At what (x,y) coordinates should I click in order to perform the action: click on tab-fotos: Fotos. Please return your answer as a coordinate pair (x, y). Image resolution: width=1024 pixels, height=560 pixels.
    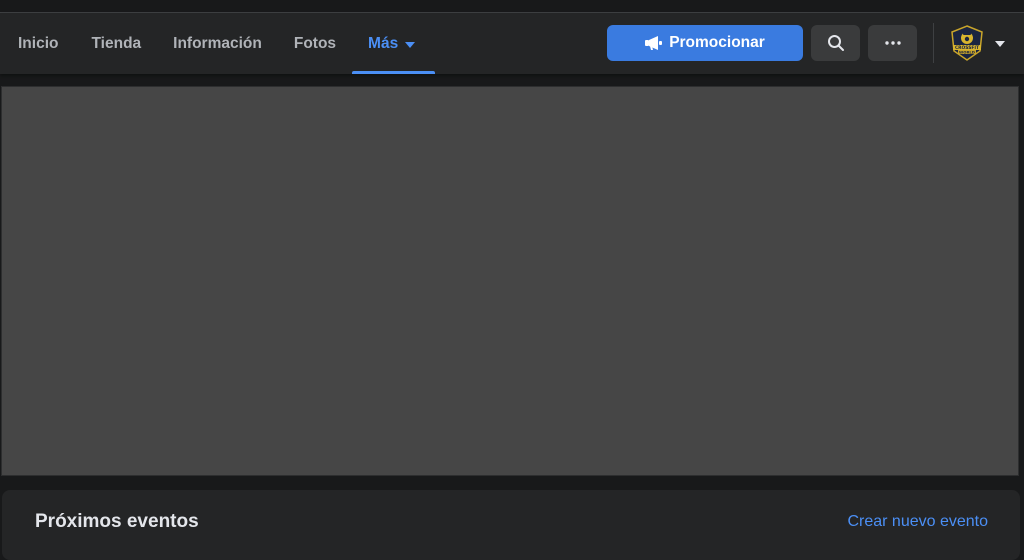
    Looking at the image, I should click on (315, 43).